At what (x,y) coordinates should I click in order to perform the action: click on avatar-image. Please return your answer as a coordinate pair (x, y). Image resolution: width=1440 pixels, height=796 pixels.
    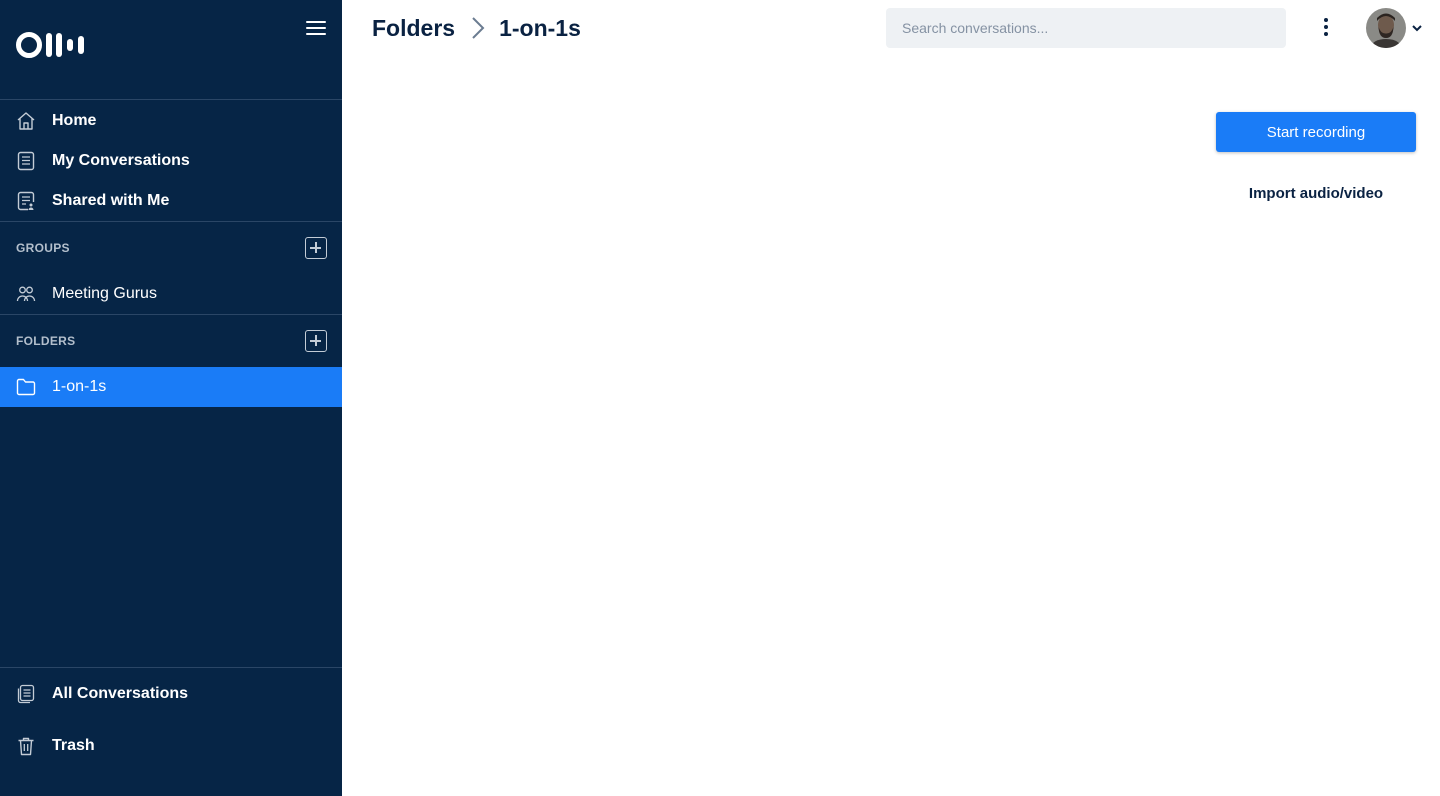
    Looking at the image, I should click on (1386, 28).